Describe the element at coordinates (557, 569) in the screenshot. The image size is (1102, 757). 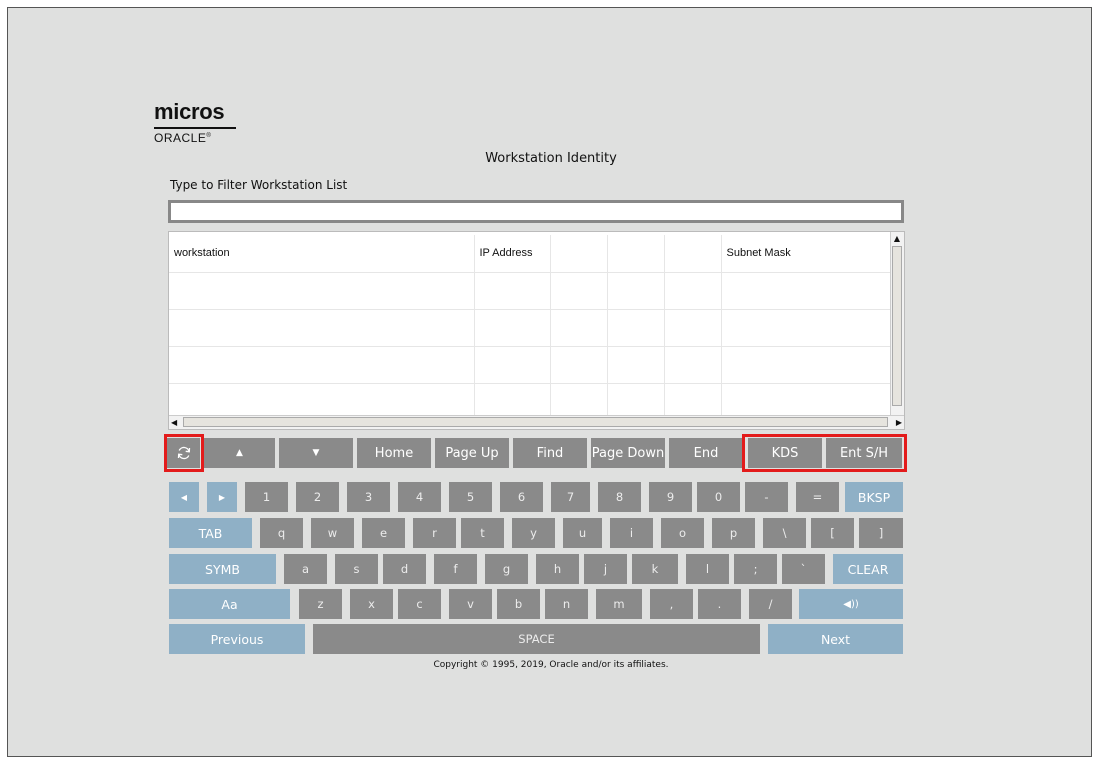
I see `key-h: h` at that location.